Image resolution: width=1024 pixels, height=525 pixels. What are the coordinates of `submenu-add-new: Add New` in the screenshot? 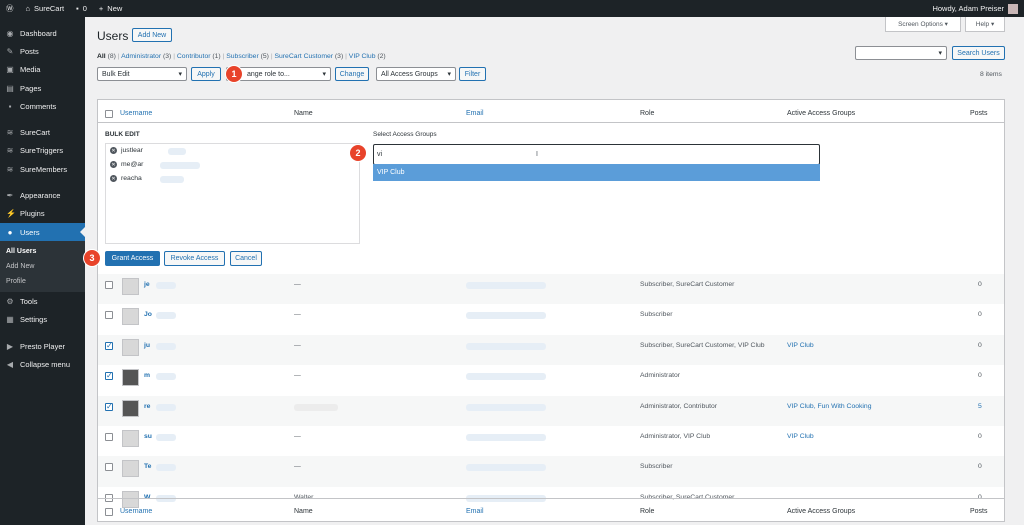 It's located at (42, 266).